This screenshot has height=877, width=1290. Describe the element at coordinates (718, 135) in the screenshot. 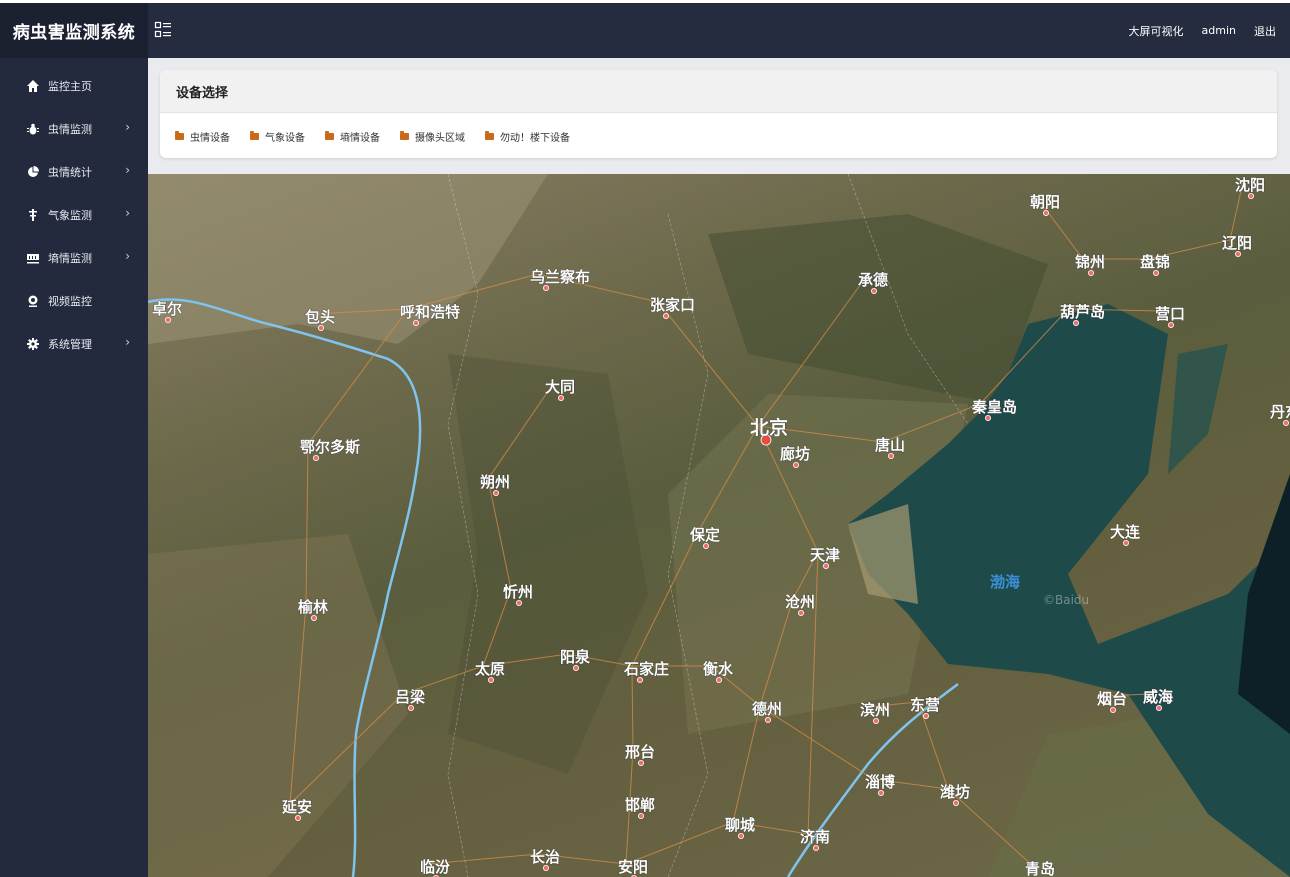

I see `device-list: 虫情设备 气象设备 墒情设备 摄像头区域 勿动！楼下设备` at that location.